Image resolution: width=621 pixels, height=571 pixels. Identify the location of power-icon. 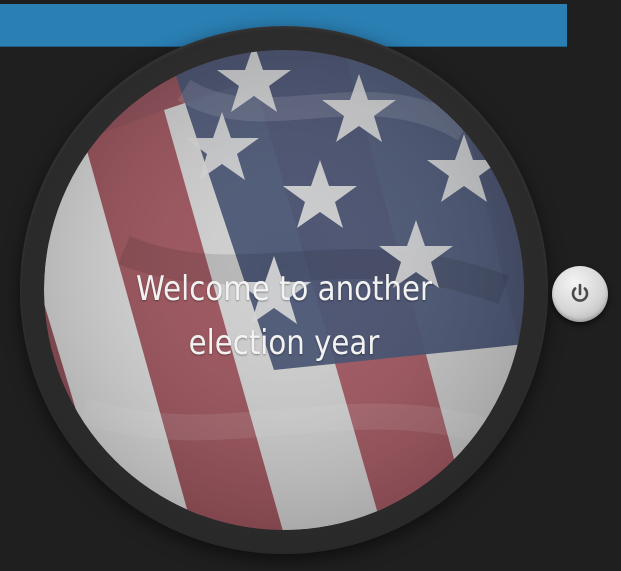
(580, 292).